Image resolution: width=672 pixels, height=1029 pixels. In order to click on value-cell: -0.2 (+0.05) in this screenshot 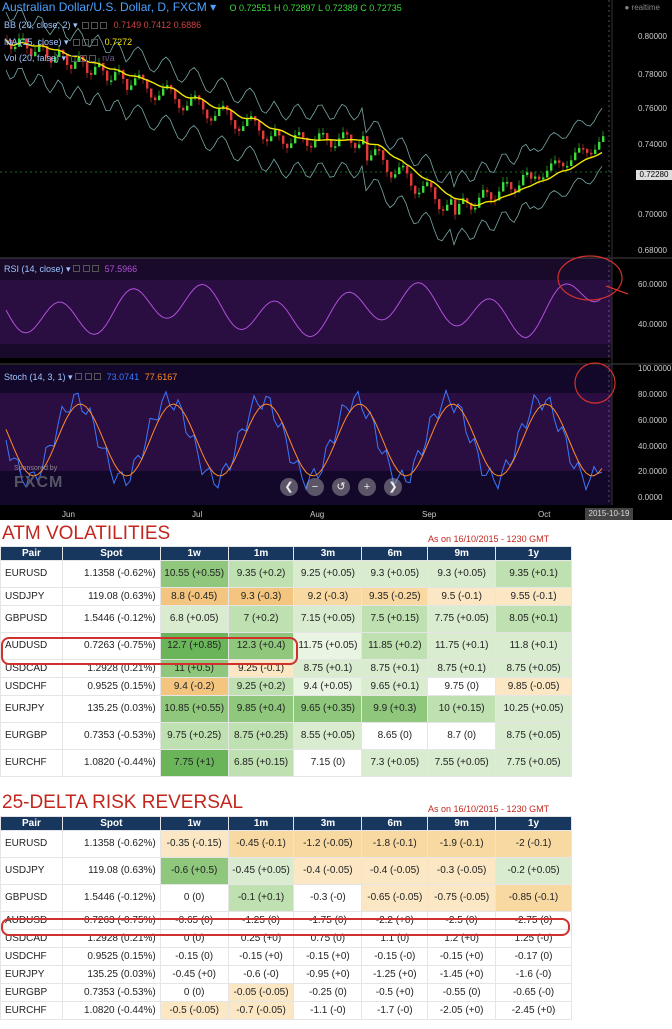, I will do `click(533, 871)`.